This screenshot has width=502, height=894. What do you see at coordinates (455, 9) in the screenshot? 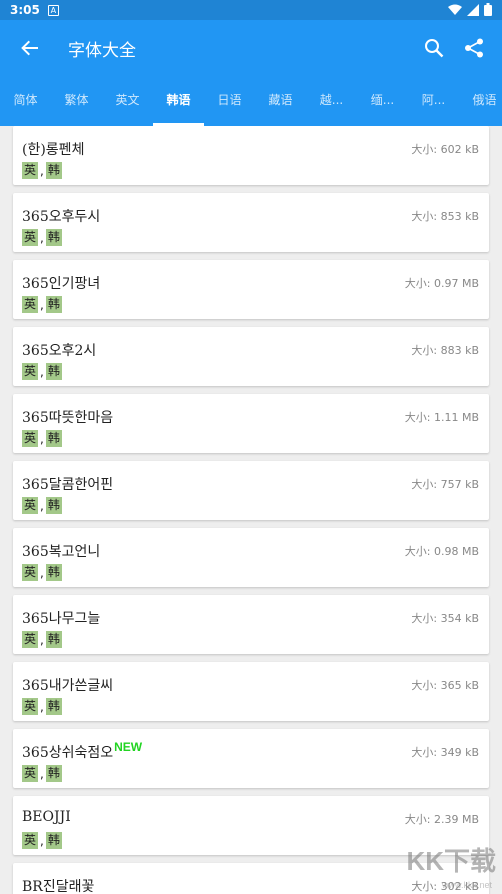
I see `wifi-icon` at bounding box center [455, 9].